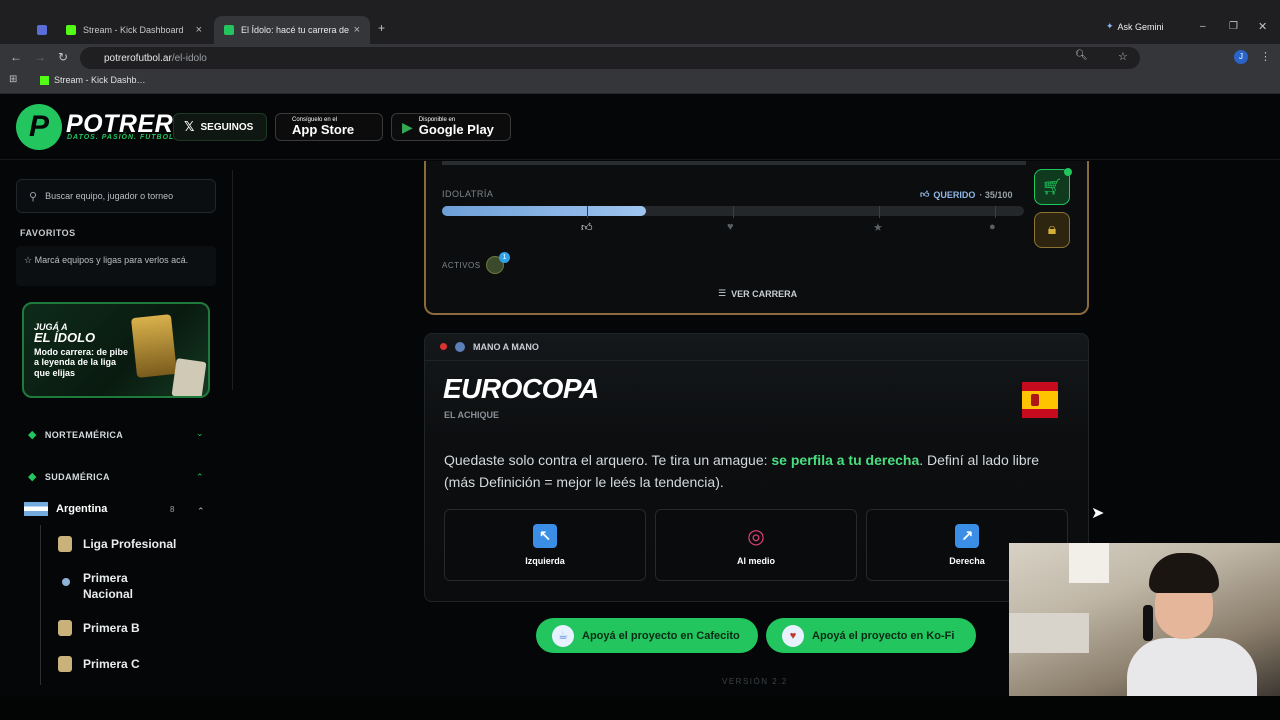 The image size is (1280, 720). Describe the element at coordinates (966, 194) in the screenshot. I see `idolatria-status: 👍︎ QUERIDO · 35/100` at that location.